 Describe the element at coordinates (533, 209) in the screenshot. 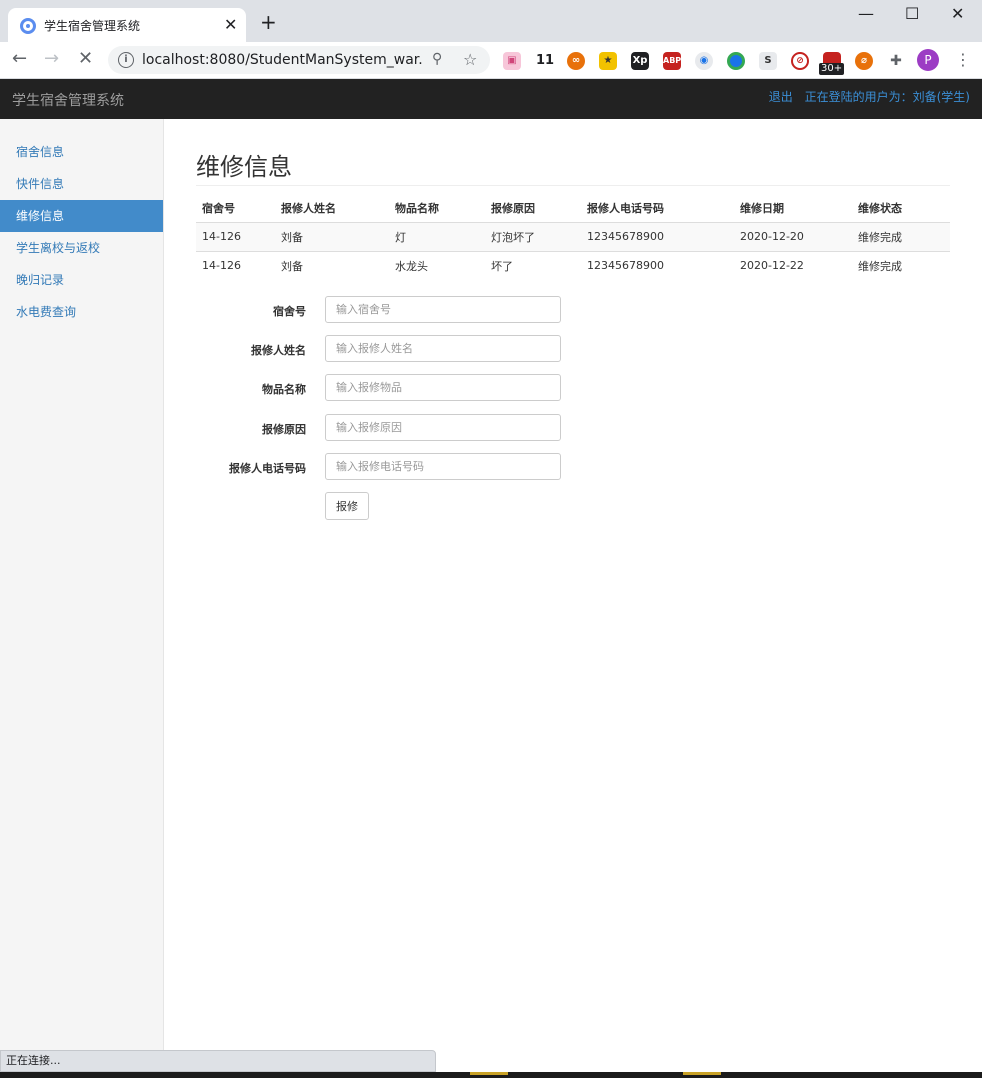

I see `column-header: 报修原因` at that location.